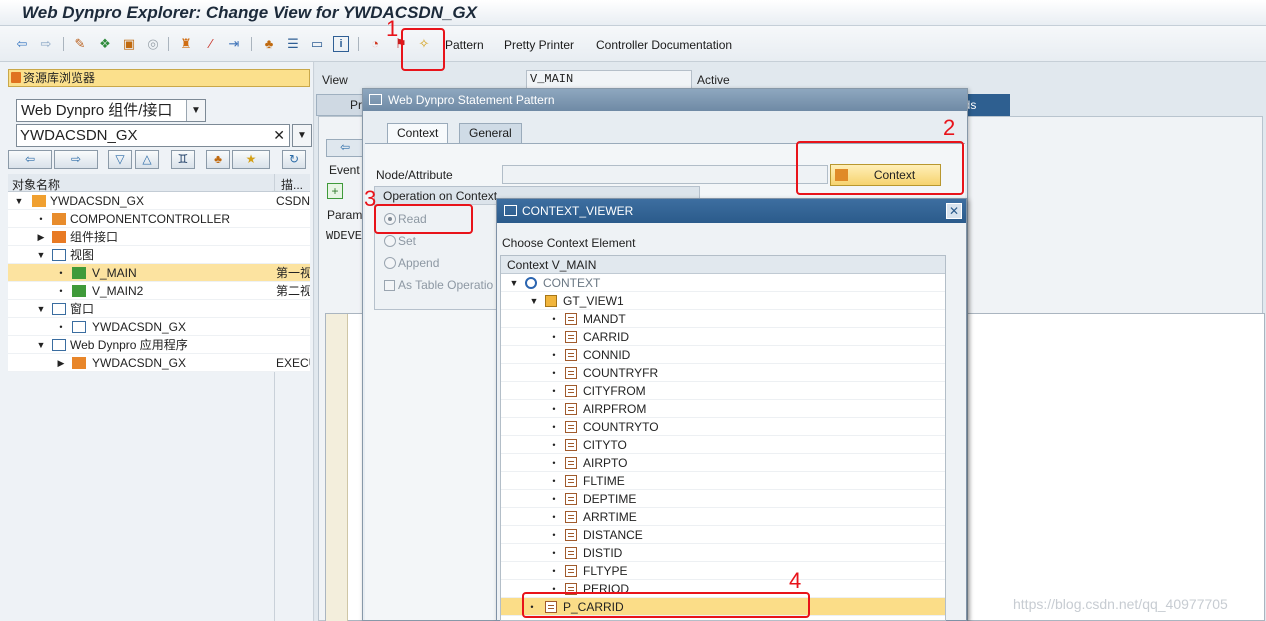 Image resolution: width=1266 pixels, height=621 pixels. I want to click on interface-icon, so click(59, 237).